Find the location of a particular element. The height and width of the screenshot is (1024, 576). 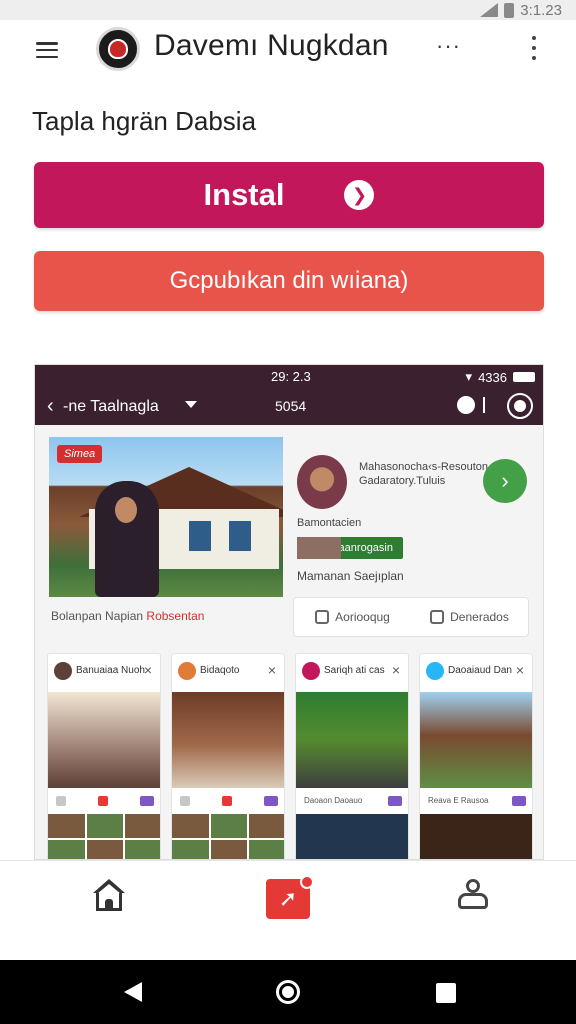

share-icon: ➚ is located at coordinates (290, 897).